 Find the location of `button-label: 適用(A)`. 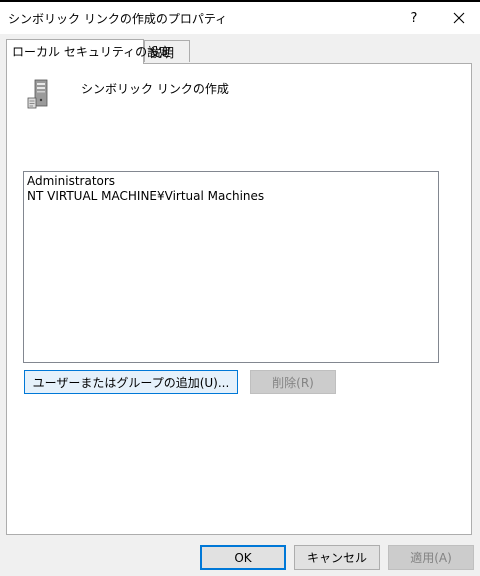

button-label: 適用(A) is located at coordinates (431, 558).